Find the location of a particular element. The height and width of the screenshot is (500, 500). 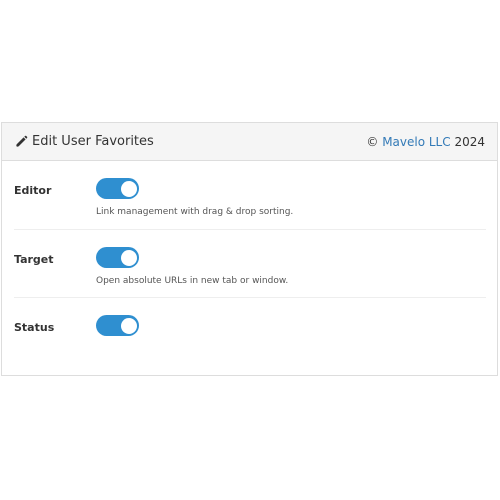

panel-title: Edit User Favorites is located at coordinates (84, 141).